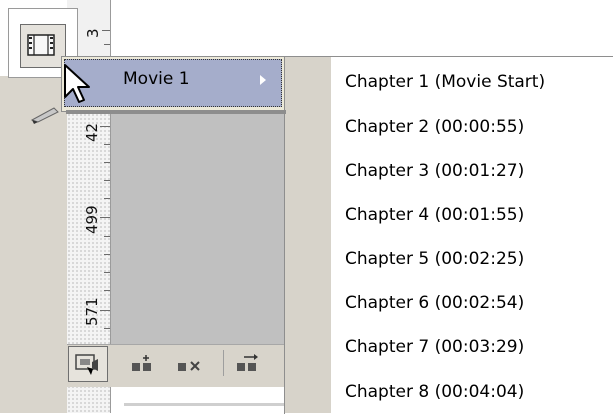 This screenshot has width=613, height=414. What do you see at coordinates (308, 235) in the screenshot?
I see `submenu-icon-gutter` at bounding box center [308, 235].